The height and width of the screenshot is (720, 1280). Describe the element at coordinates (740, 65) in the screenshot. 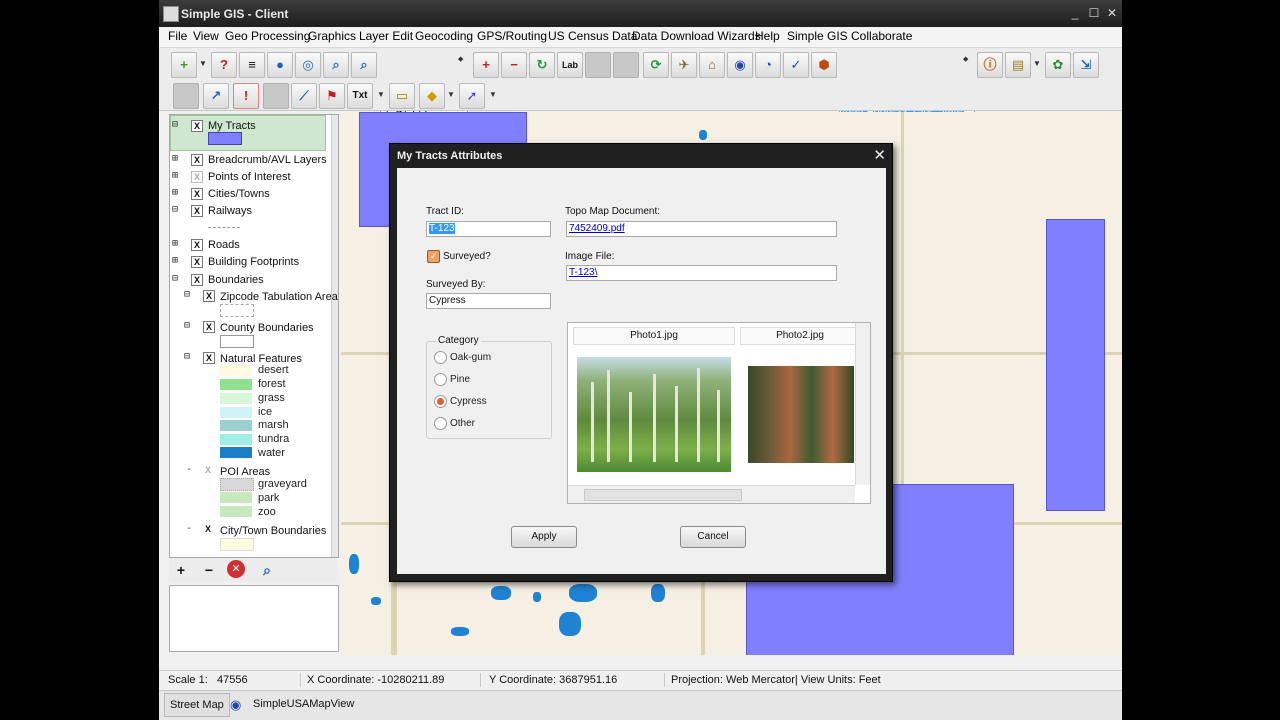

I see `target-icon: ◉` at that location.